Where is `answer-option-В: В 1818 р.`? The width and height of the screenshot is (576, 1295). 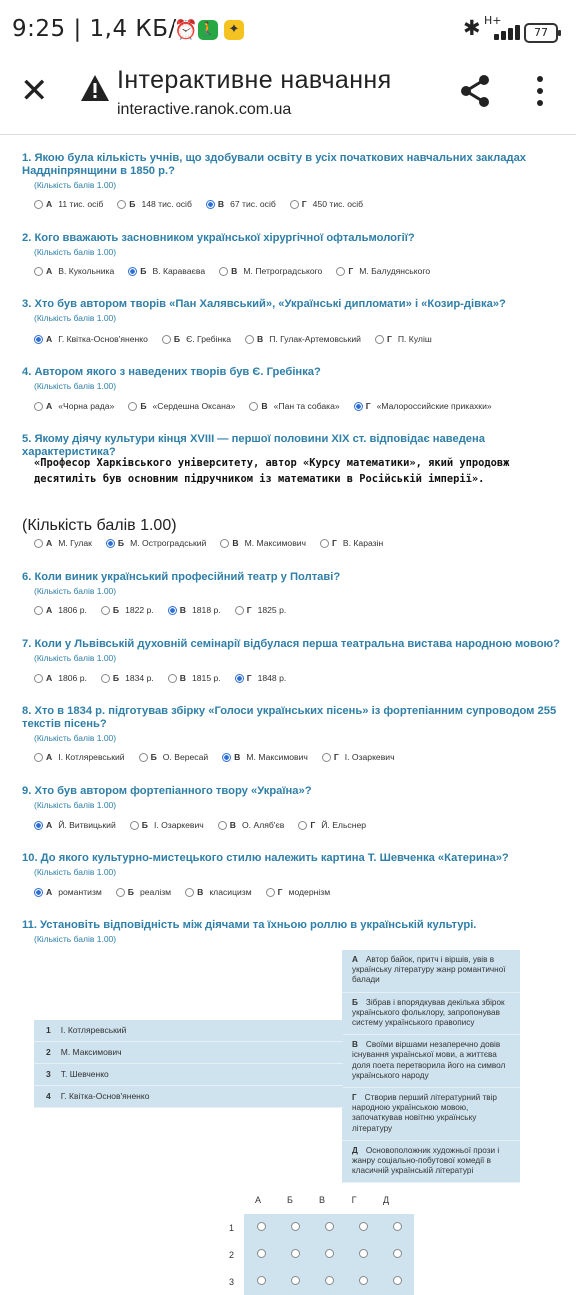 answer-option-В: В 1818 р. is located at coordinates (194, 610).